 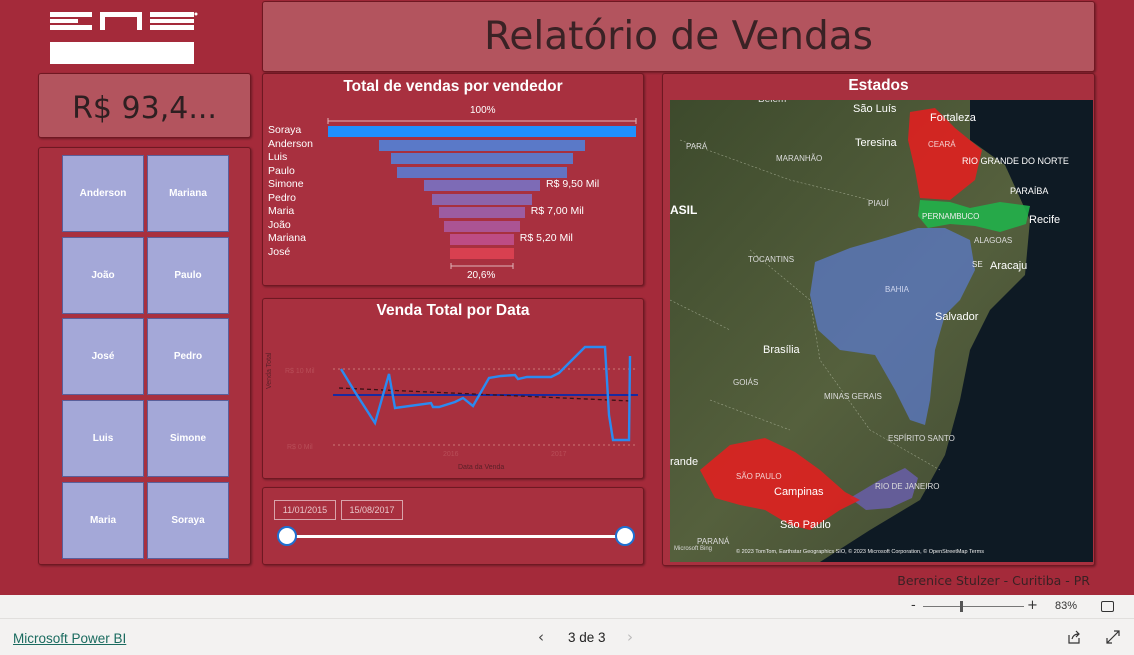 What do you see at coordinates (587, 637) in the screenshot?
I see `page-indicator: 3 de 3` at bounding box center [587, 637].